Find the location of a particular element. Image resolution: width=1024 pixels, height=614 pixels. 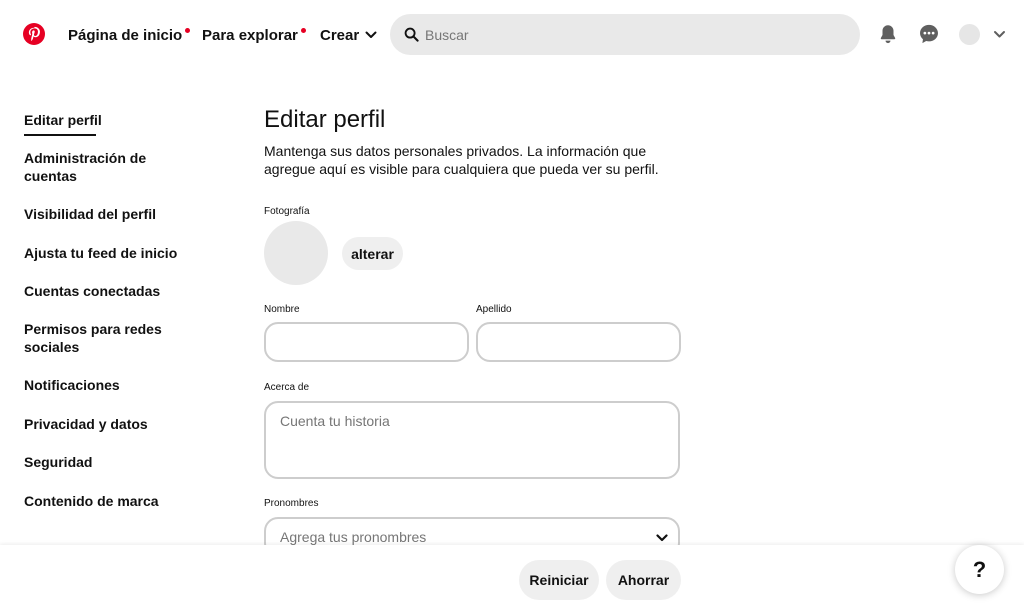

nav-create-dropdown: Crear is located at coordinates (348, 35).